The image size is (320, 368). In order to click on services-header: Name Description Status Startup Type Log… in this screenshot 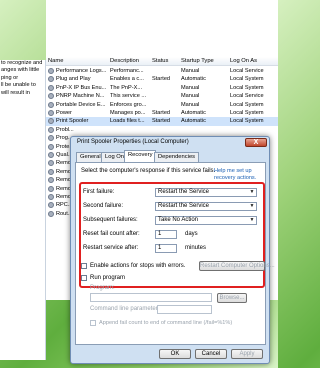, I will do `click(162, 61)`.